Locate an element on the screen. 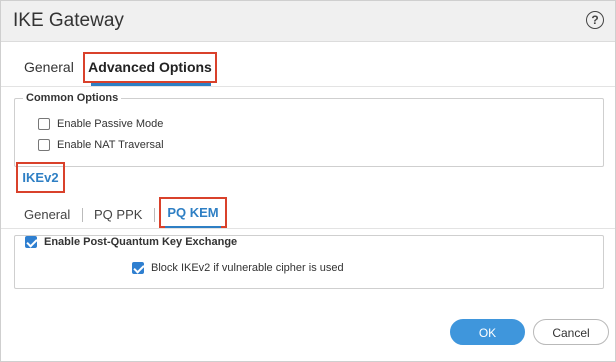 The height and width of the screenshot is (362, 616). cancel-button: Cancel is located at coordinates (571, 332).